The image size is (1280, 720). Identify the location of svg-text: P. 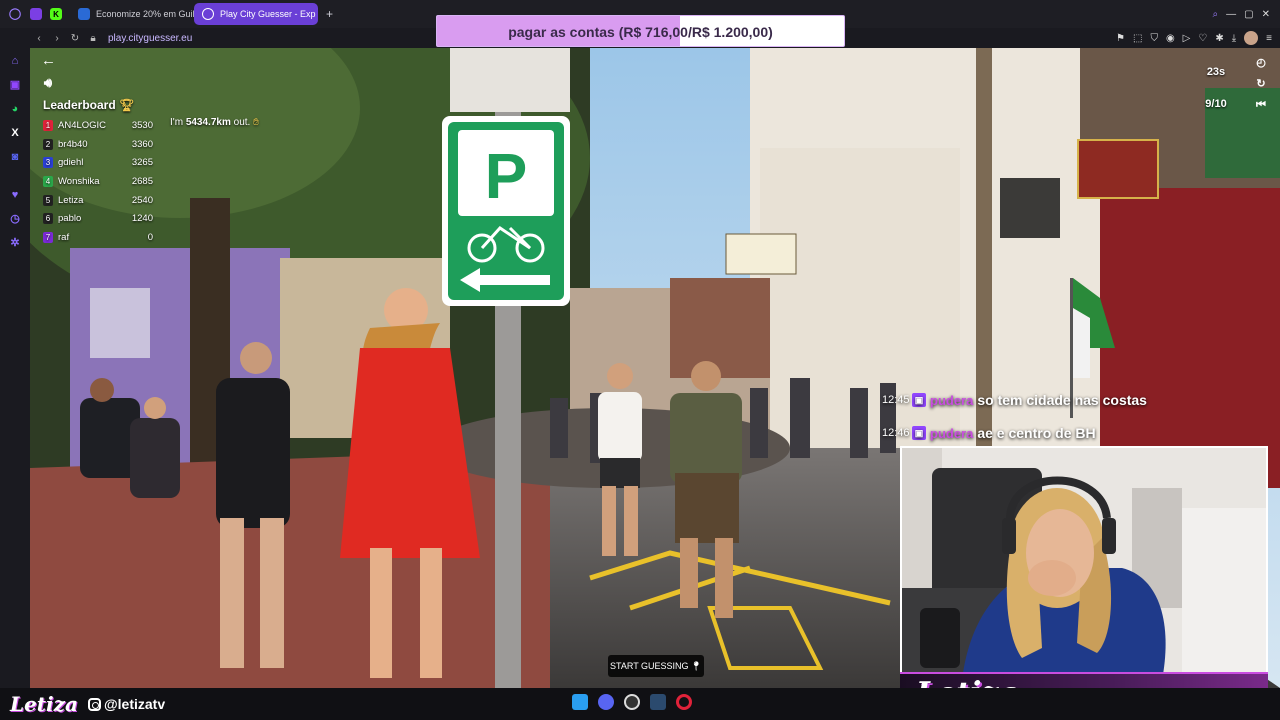
(506, 176).